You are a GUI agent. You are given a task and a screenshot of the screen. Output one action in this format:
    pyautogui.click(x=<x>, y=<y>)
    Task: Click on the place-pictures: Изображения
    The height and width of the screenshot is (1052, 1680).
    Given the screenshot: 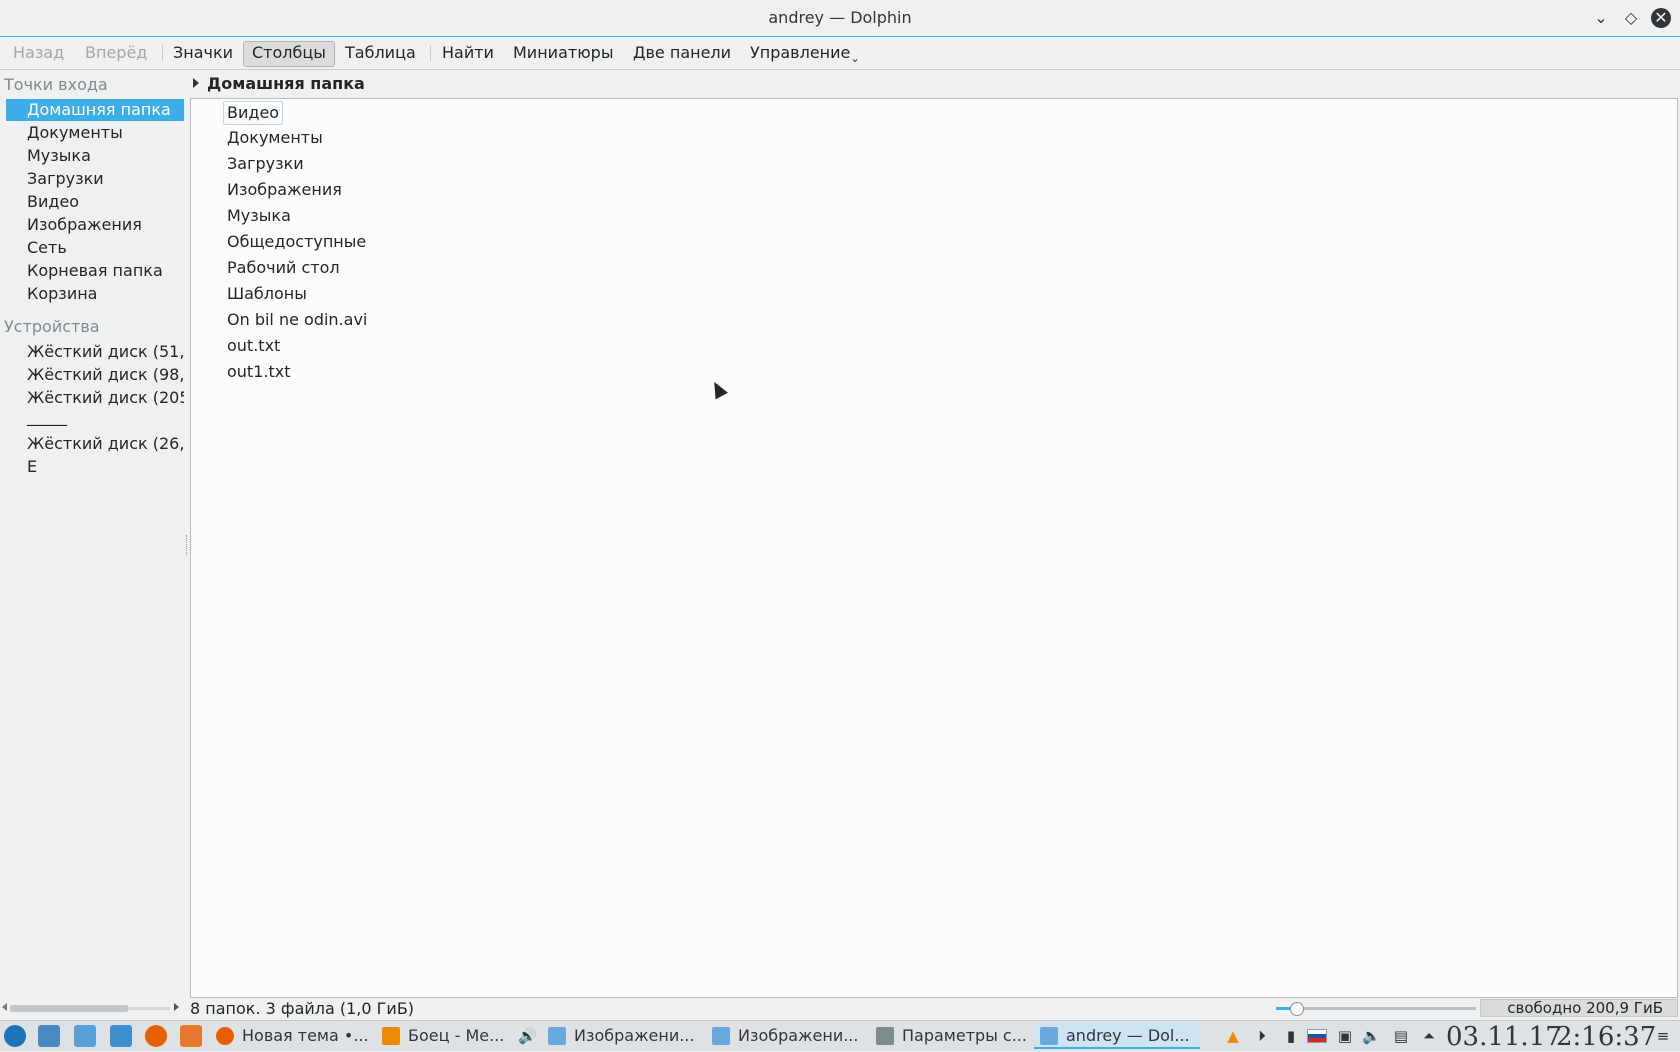 What is the action you would take?
    pyautogui.click(x=95, y=225)
    